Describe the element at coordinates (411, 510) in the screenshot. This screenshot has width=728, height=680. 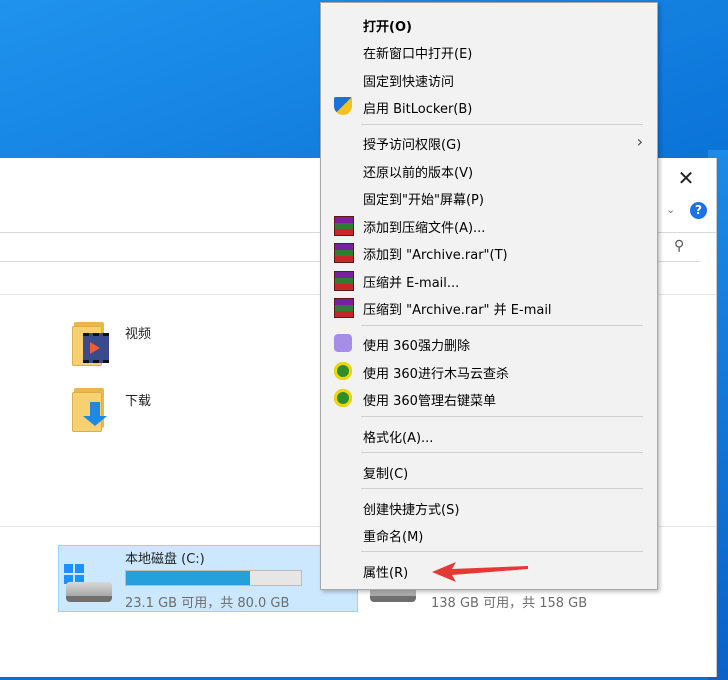
I see `menu-item-label: 创建快捷方式(S)` at that location.